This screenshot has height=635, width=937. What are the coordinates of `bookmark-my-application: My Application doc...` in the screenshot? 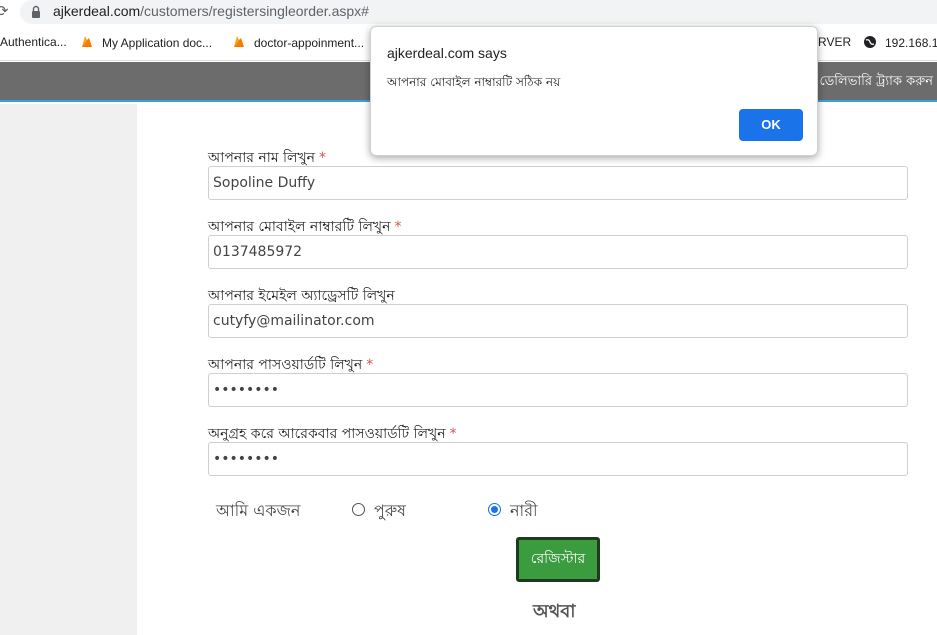 It's located at (146, 42).